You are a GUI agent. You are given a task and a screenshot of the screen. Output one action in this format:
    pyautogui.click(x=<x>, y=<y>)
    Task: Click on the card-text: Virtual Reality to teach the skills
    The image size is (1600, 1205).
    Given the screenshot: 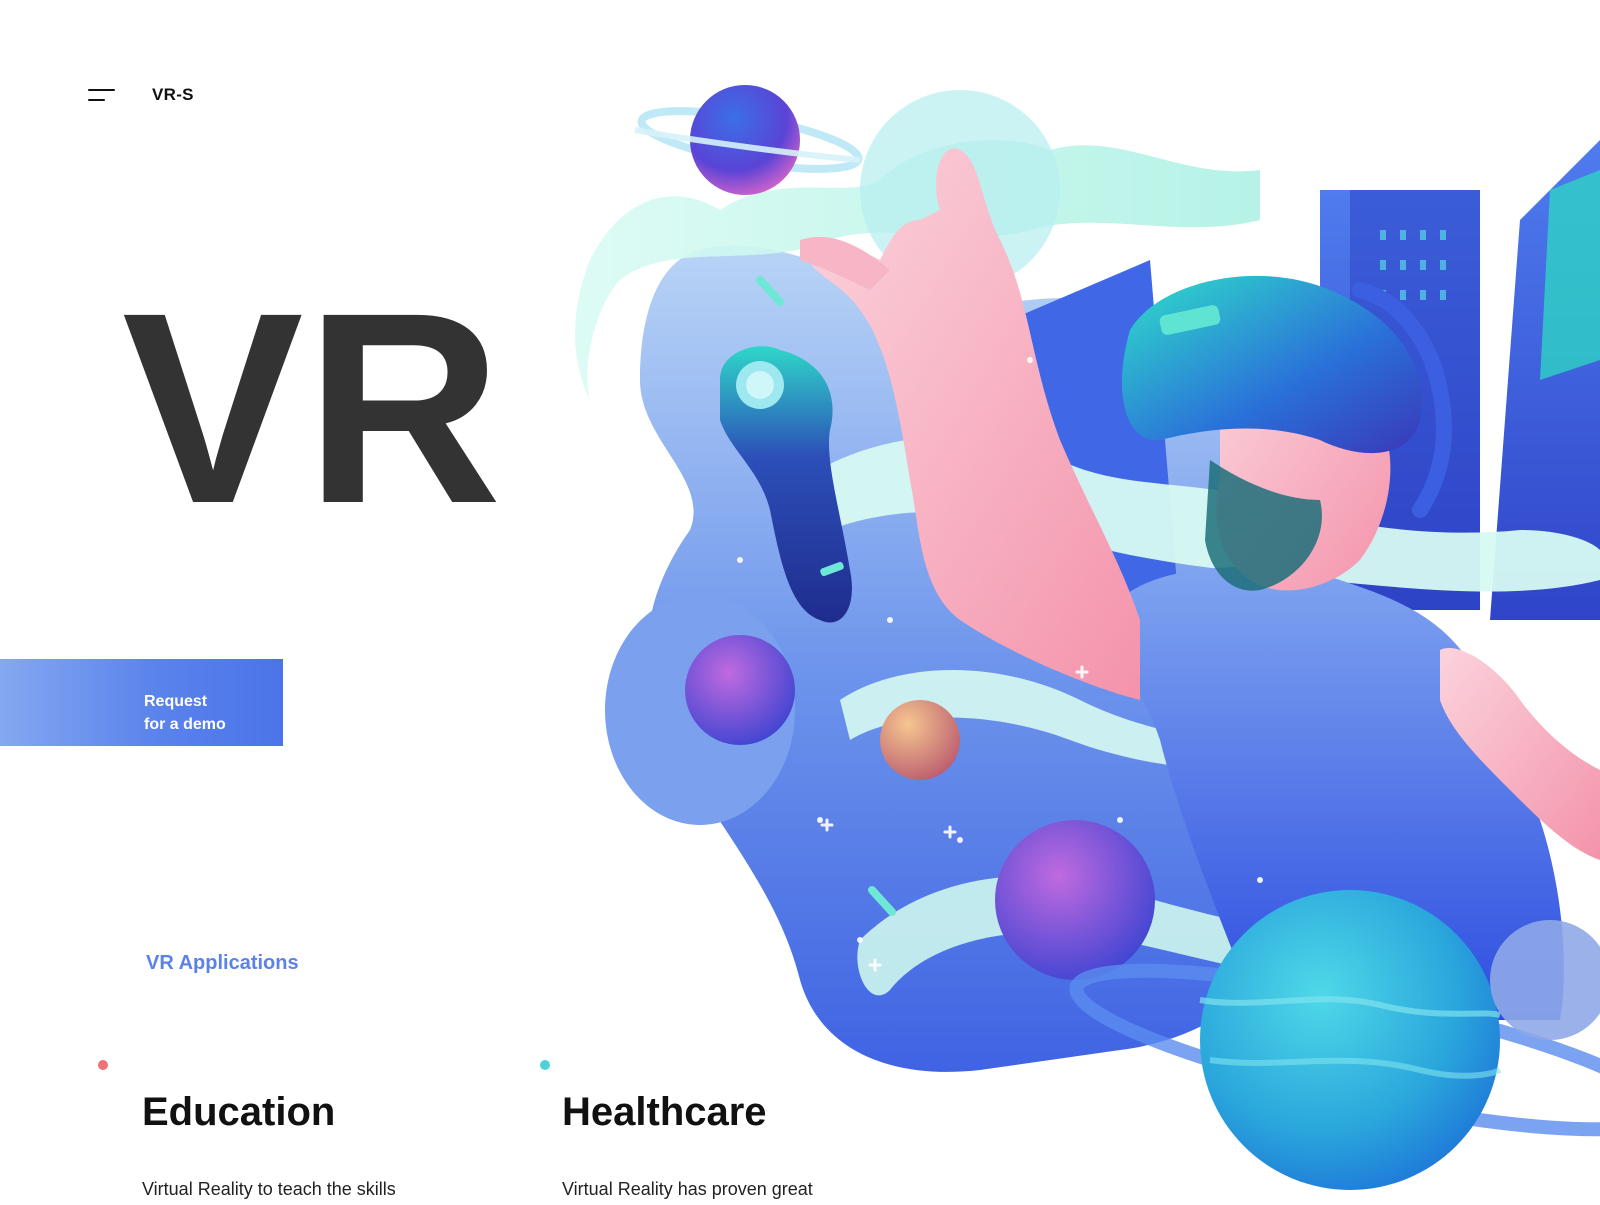 What is the action you would take?
    pyautogui.click(x=269, y=1189)
    